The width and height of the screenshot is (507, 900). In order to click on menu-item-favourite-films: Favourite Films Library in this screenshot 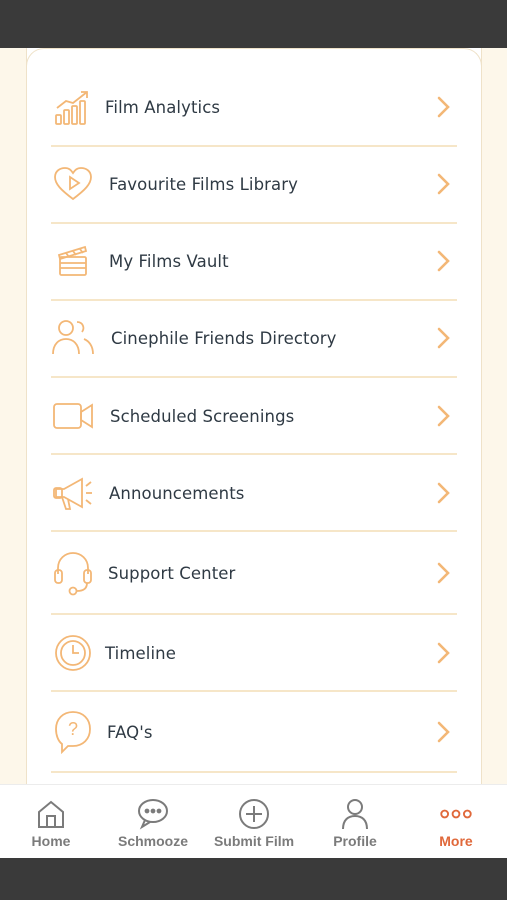, I will do `click(255, 184)`.